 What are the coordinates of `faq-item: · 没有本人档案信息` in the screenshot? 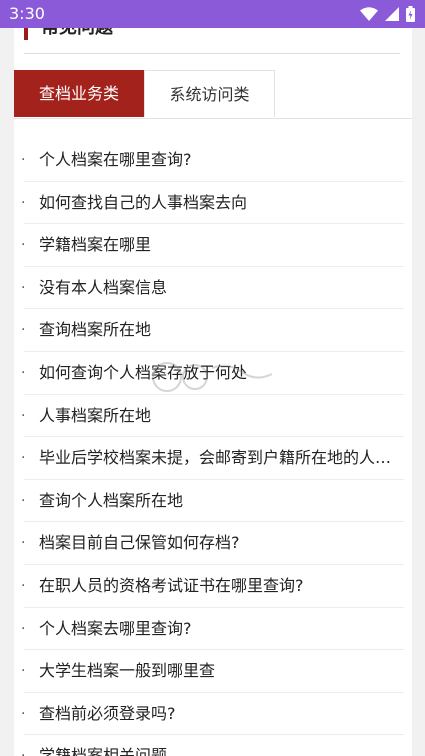 It's located at (213, 288).